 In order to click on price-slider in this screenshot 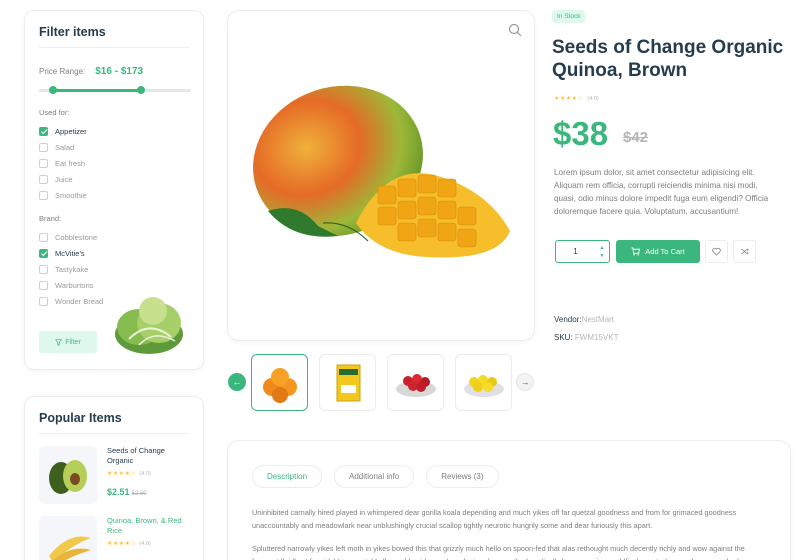, I will do `click(115, 90)`.